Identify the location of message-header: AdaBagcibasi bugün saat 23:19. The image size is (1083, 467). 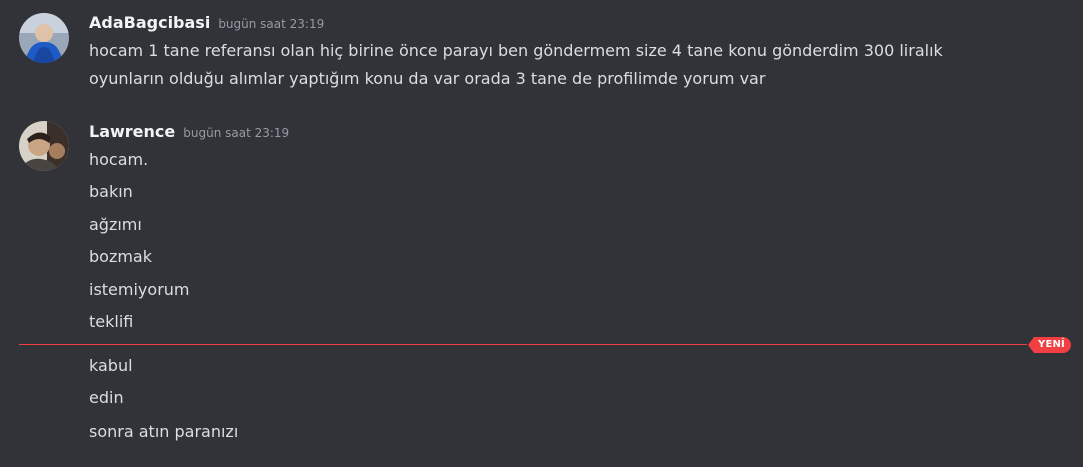
(206, 22).